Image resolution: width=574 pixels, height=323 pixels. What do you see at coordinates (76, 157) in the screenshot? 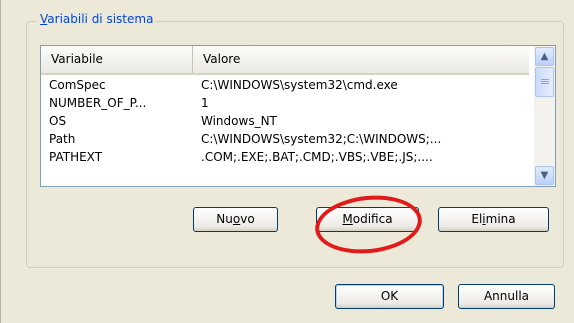
I see `variable-name: PATHEXT` at bounding box center [76, 157].